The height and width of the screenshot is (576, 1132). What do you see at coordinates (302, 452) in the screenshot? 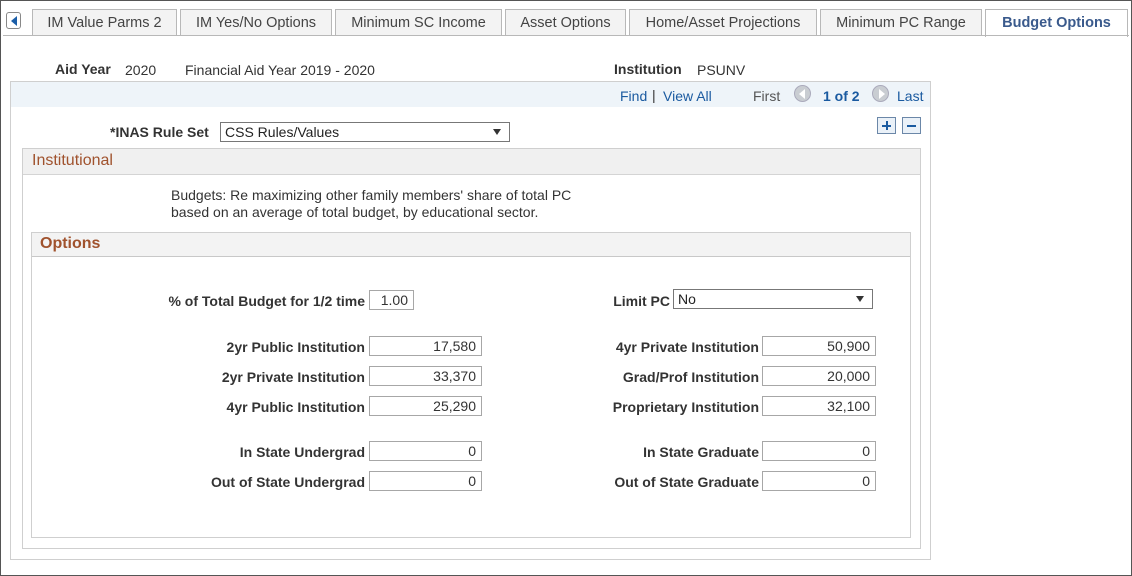
I see `in-state-undergrad-label: In State Undergrad` at bounding box center [302, 452].